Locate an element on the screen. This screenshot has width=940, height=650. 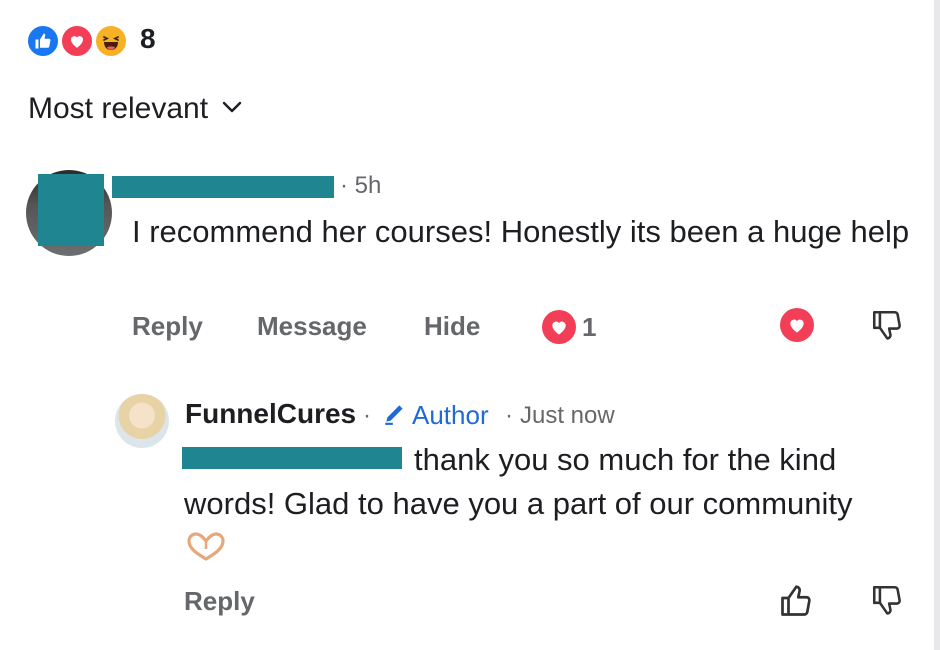
comment-reactions: 1 is located at coordinates (569, 327).